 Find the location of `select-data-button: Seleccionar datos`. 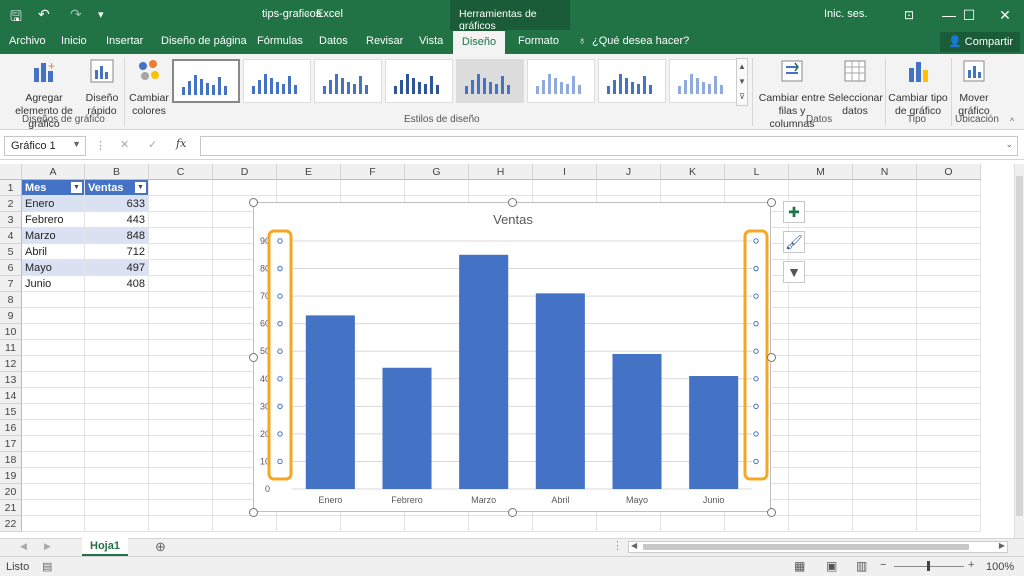

select-data-button: Seleccionar datos is located at coordinates (855, 88).